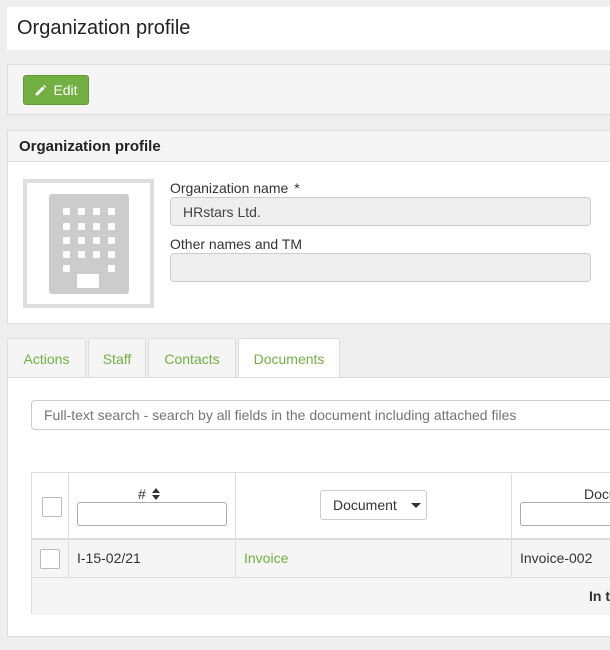 The width and height of the screenshot is (610, 650). What do you see at coordinates (41, 89) in the screenshot?
I see `pencil-icon` at bounding box center [41, 89].